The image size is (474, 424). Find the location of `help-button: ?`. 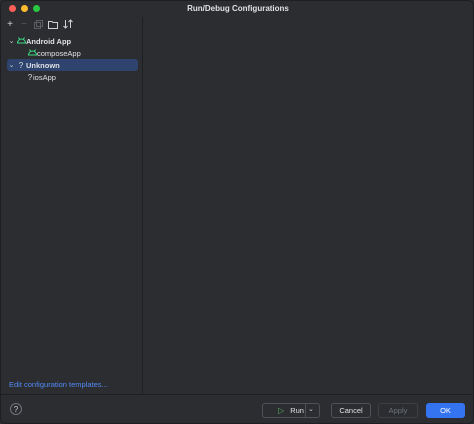

help-button: ? is located at coordinates (16, 409).